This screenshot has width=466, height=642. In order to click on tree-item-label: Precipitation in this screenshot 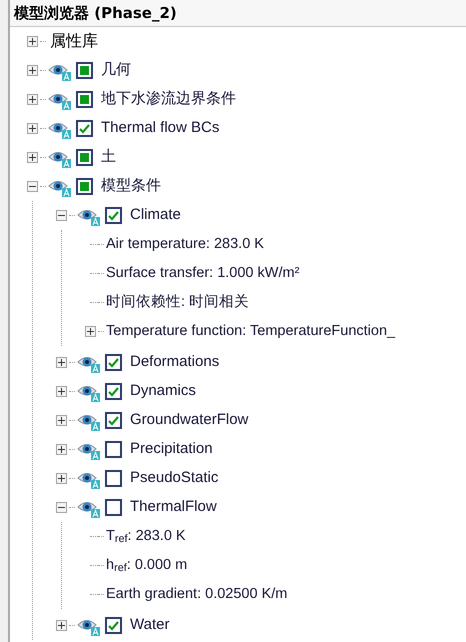, I will do `click(171, 449)`.